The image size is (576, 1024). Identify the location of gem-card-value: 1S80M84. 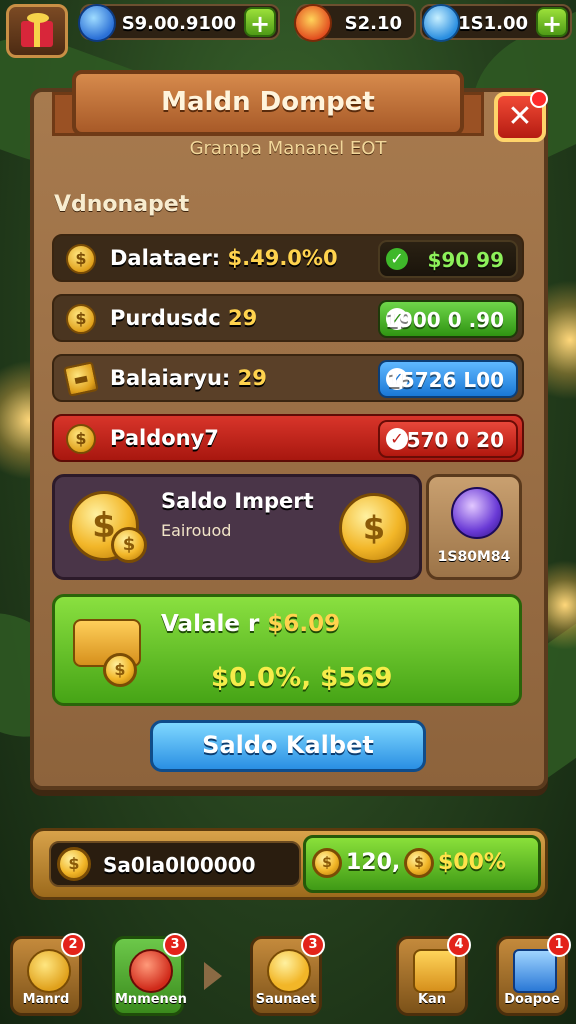
(474, 557).